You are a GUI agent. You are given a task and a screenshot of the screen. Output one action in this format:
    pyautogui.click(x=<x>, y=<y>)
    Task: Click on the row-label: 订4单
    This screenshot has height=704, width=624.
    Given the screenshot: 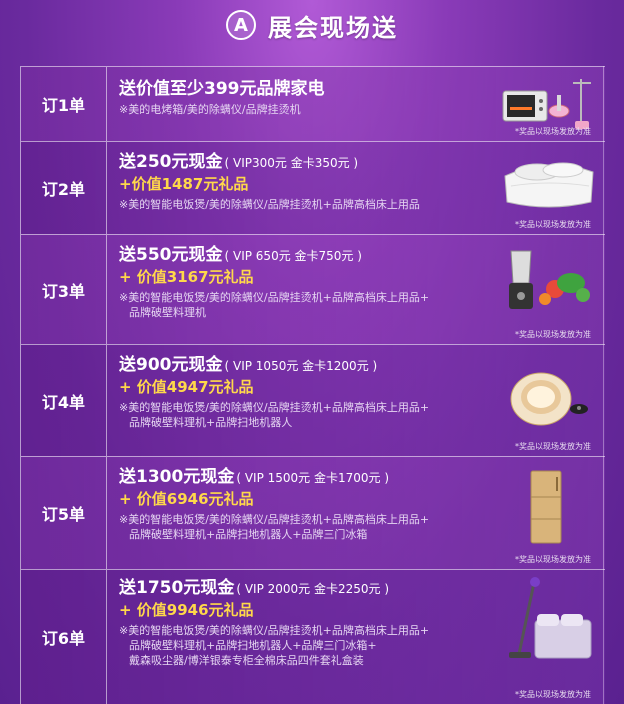 What is the action you would take?
    pyautogui.click(x=64, y=400)
    